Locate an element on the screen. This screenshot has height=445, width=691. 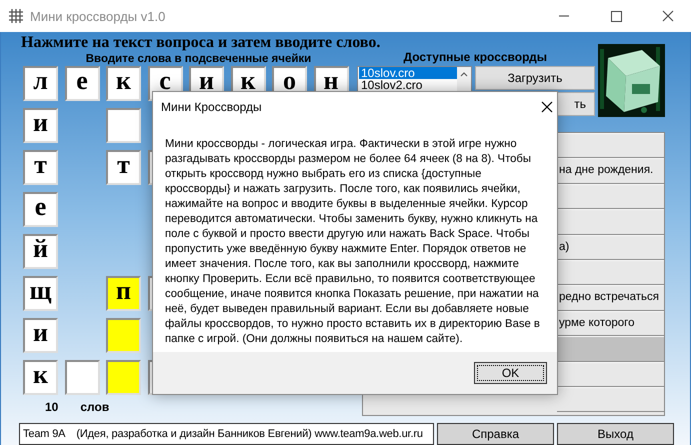
list-title: Доступные кроссворды is located at coordinates (475, 58).